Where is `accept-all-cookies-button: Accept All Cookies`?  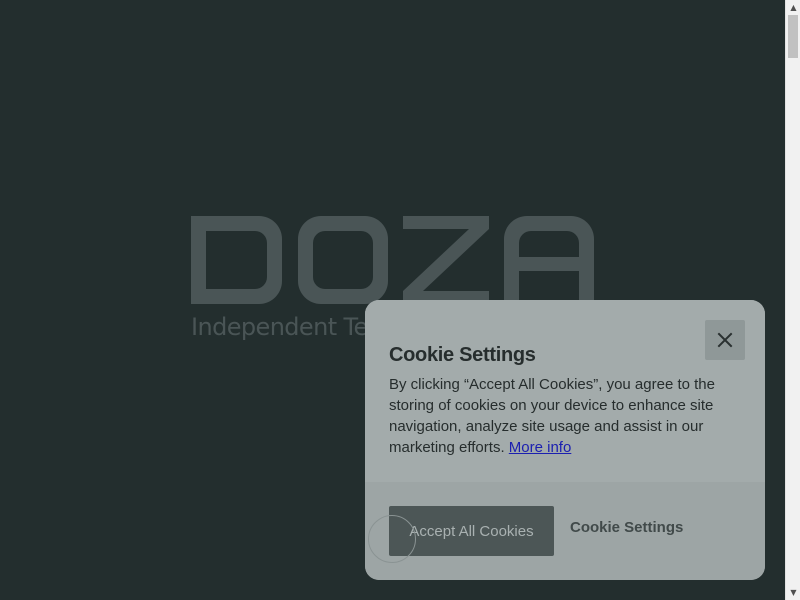
accept-all-cookies-button: Accept All Cookies is located at coordinates (471, 531).